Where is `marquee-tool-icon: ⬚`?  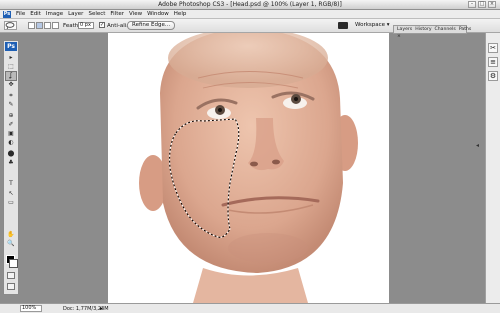
marquee-tool-icon: ⬚ is located at coordinates (11, 67).